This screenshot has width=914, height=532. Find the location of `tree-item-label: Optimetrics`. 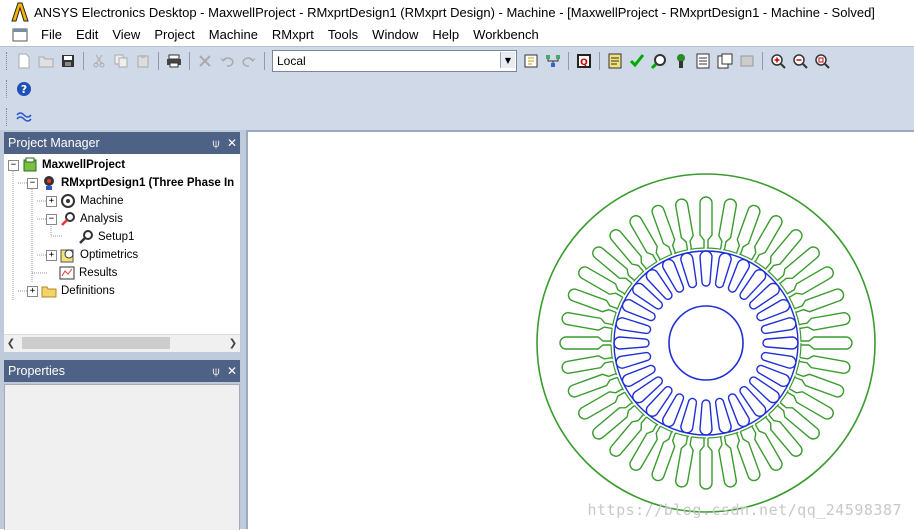

tree-item-label: Optimetrics is located at coordinates (109, 255).